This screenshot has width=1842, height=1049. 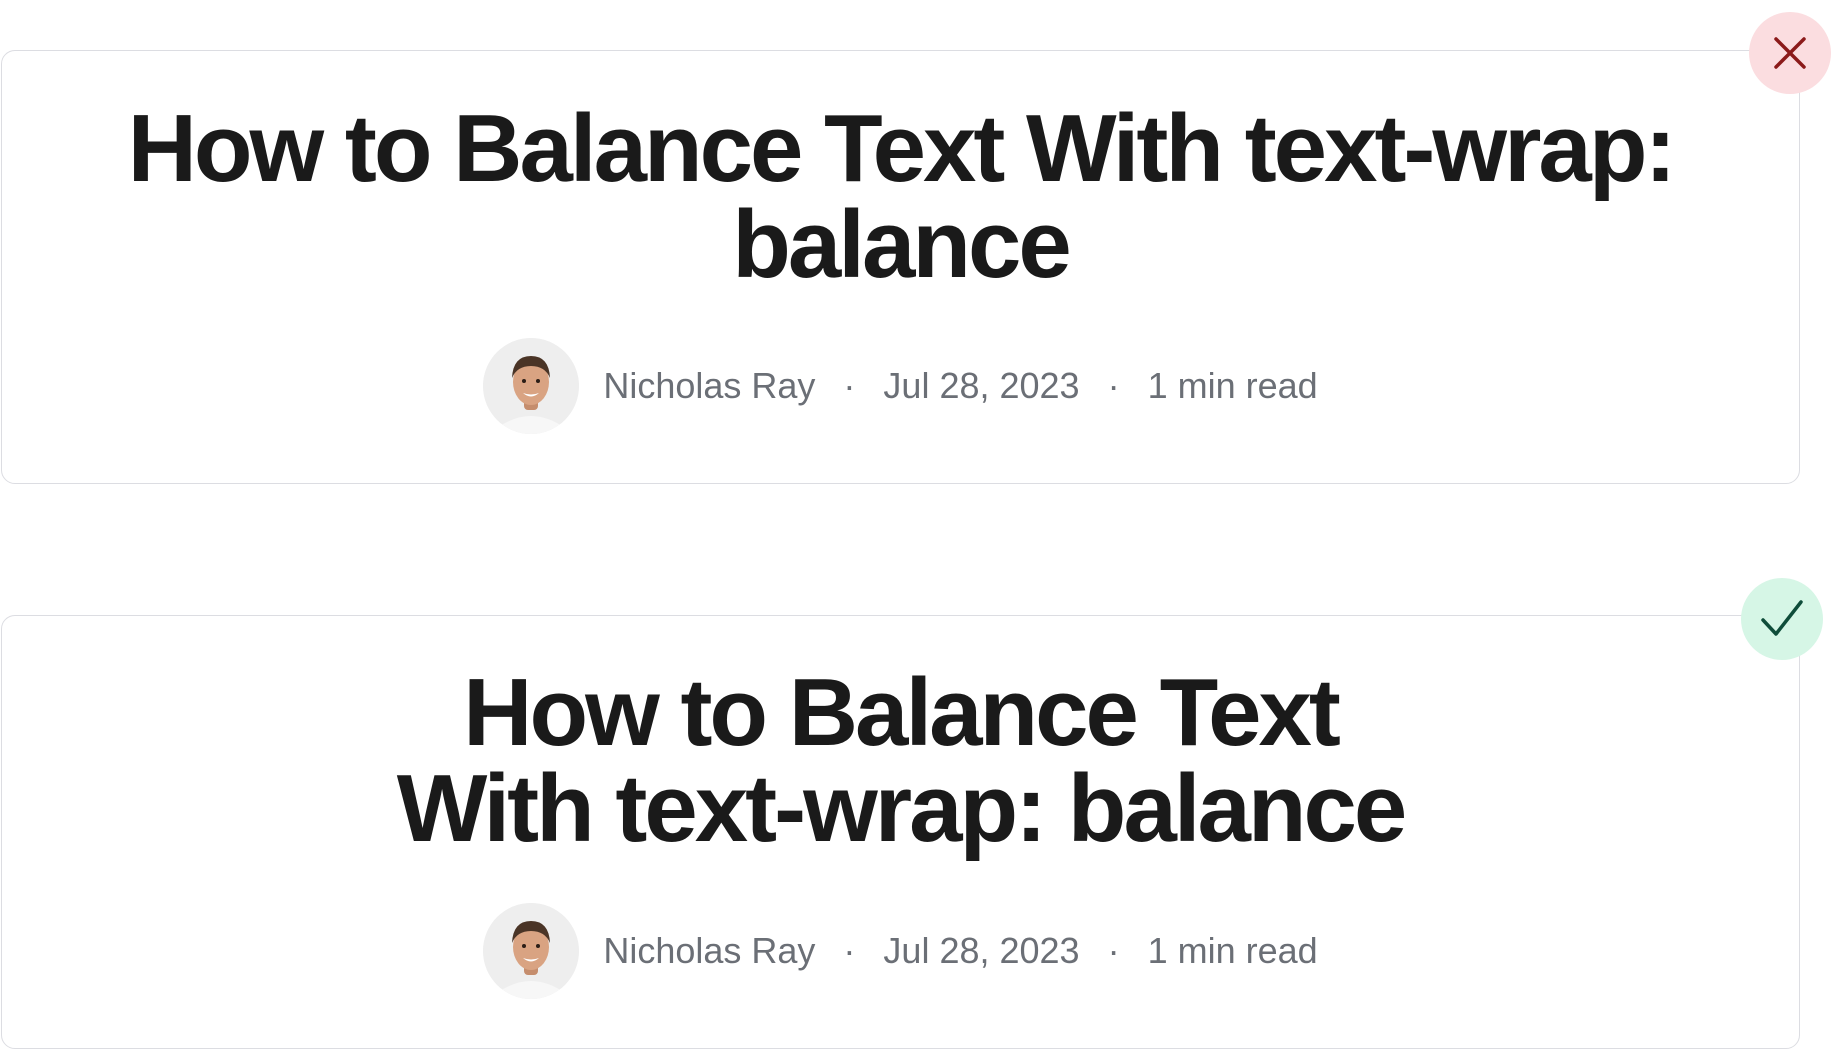 I want to click on title-line: How to Balance Text, so click(x=902, y=712).